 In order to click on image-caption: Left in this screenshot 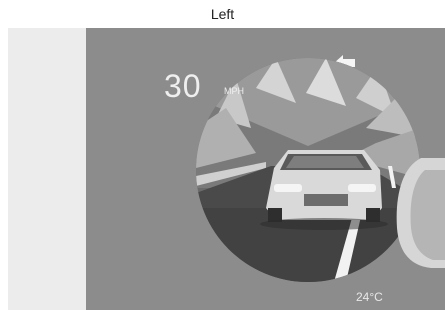, I will do `click(222, 14)`.